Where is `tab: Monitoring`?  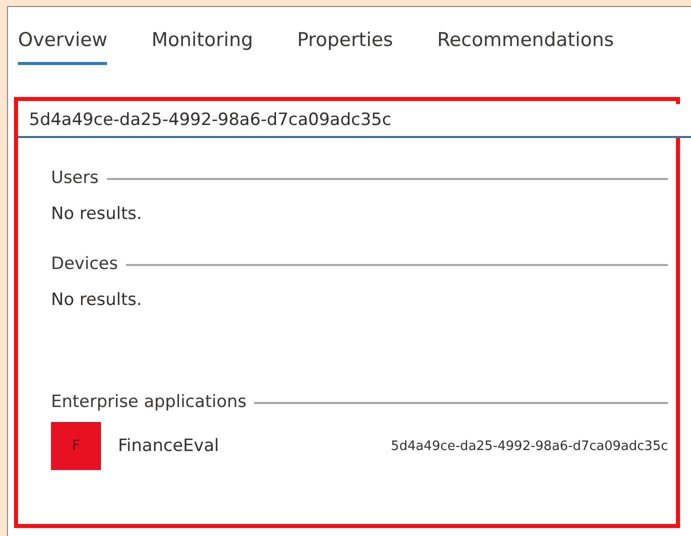 tab: Monitoring is located at coordinates (202, 43).